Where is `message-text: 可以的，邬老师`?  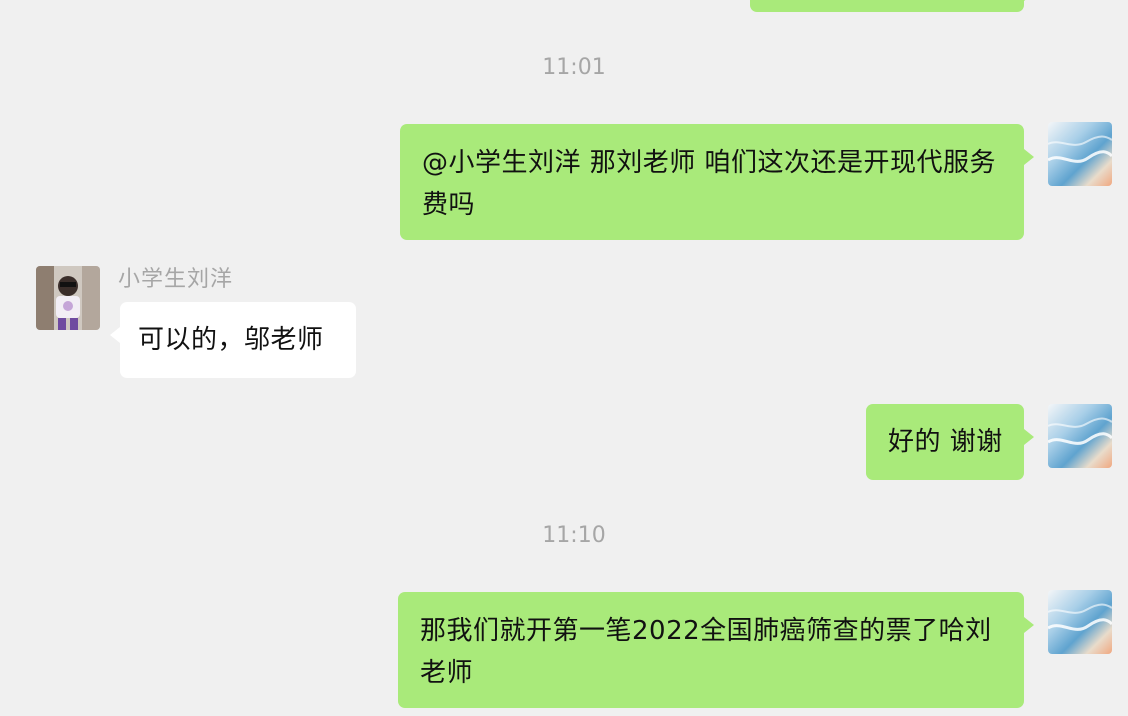
message-text: 可以的，邬老师 is located at coordinates (231, 340).